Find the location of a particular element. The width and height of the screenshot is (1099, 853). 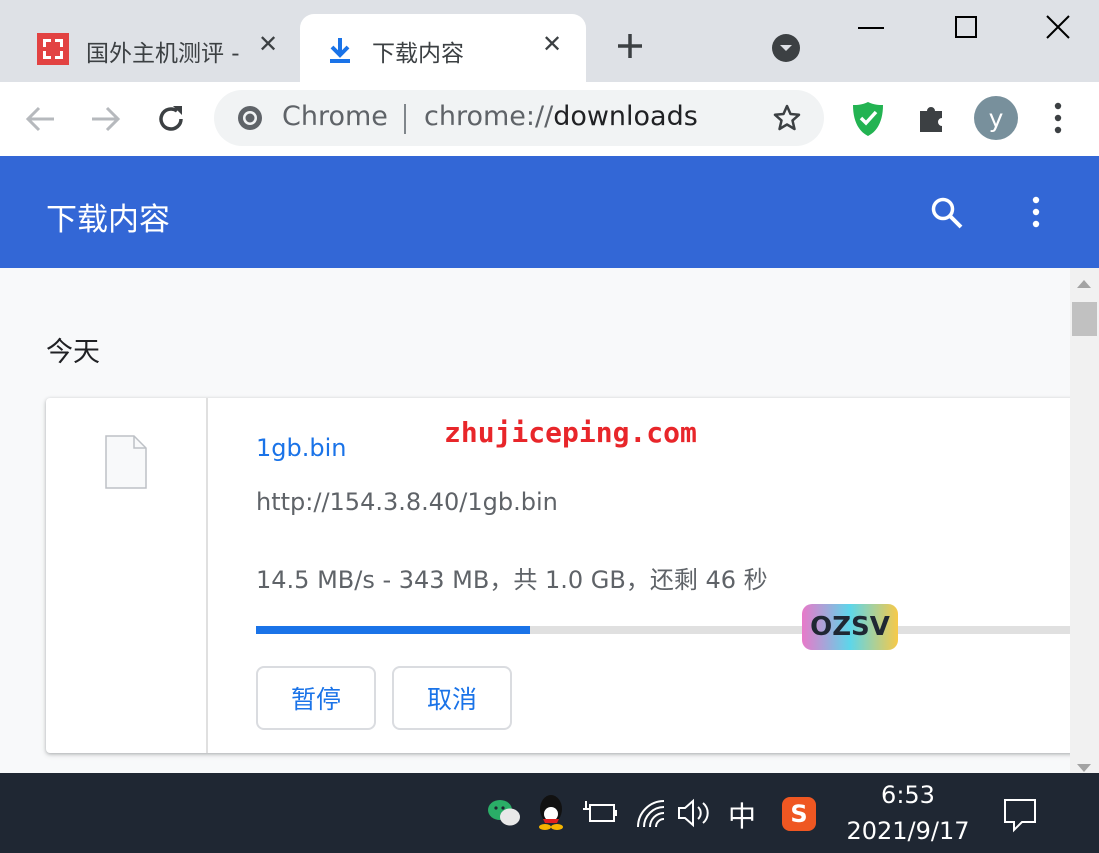

ozsv-sticker: OZSV is located at coordinates (850, 627).